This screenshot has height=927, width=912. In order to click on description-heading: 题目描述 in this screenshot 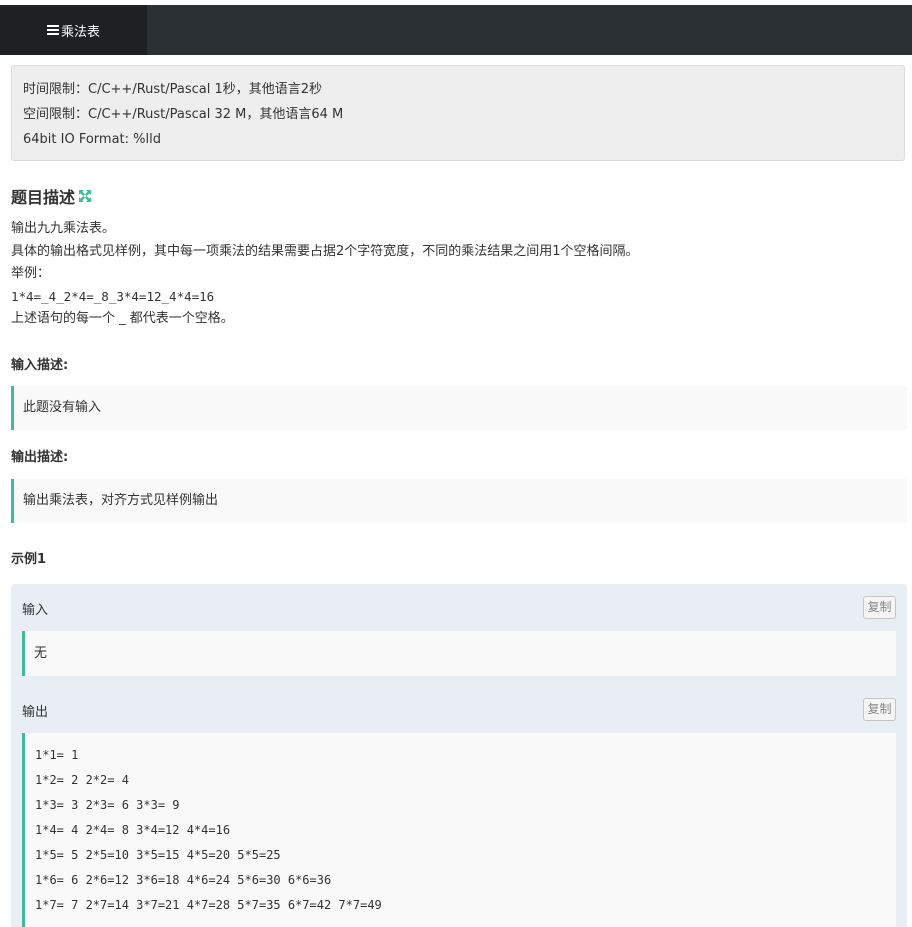, I will do `click(51, 196)`.